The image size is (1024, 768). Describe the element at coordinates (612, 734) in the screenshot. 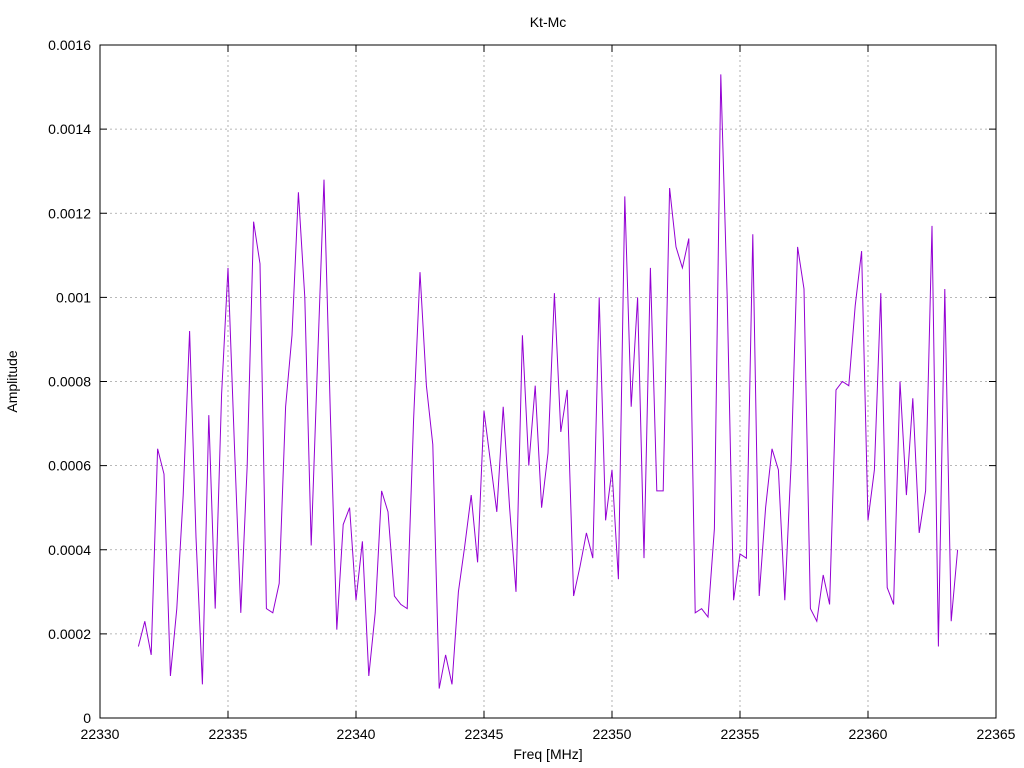

I see `x-tick-label: 22350` at that location.